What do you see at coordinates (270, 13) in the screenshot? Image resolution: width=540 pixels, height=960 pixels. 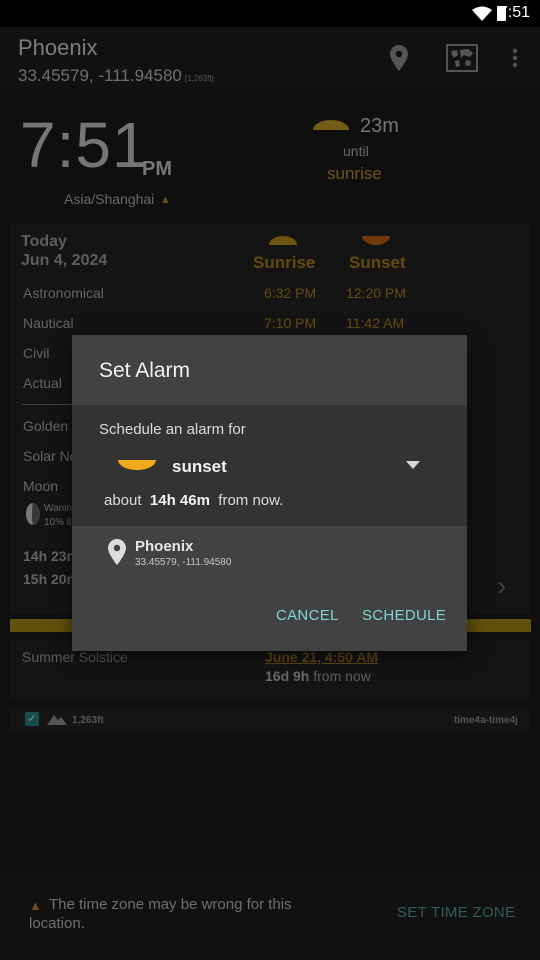 I see `status-bar` at bounding box center [270, 13].